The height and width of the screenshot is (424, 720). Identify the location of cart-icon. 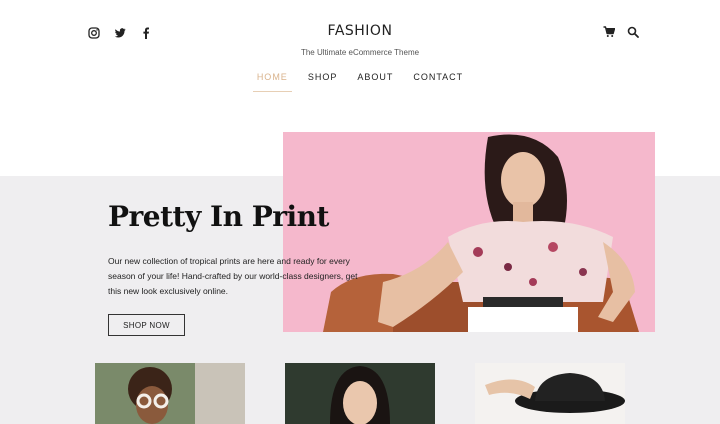
(609, 32).